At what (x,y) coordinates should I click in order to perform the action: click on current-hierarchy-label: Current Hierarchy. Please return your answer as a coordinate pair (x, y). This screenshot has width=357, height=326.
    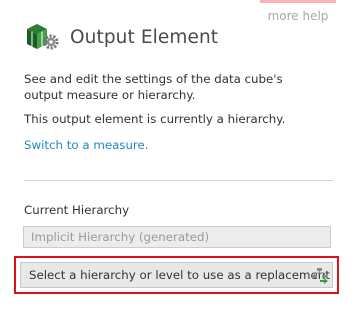
    Looking at the image, I should click on (77, 210).